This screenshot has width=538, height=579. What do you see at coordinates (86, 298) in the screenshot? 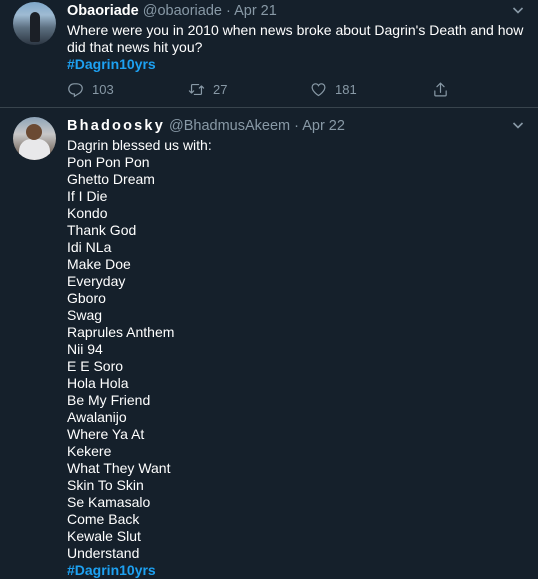
I see `song-list-item: Gboro` at bounding box center [86, 298].